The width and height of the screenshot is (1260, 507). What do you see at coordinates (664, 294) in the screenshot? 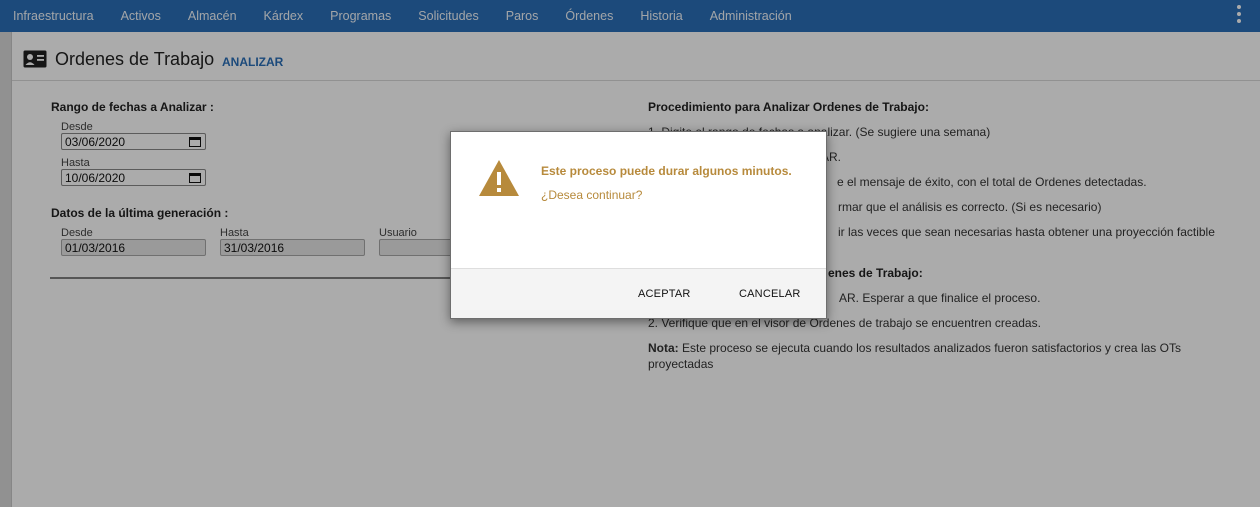
I see `accept-button: ACEPTAR` at bounding box center [664, 294].